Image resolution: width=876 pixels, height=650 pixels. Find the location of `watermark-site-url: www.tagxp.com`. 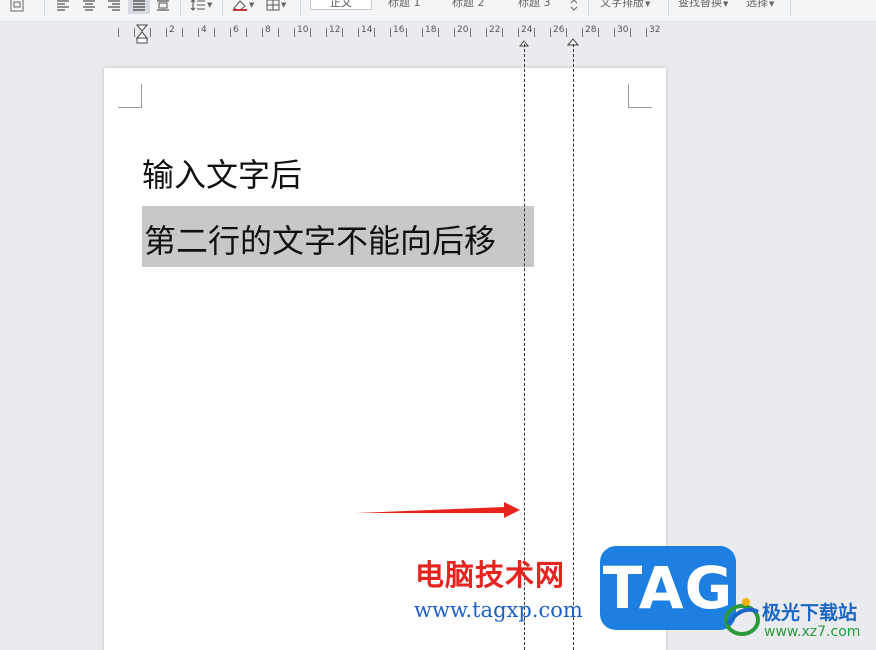

watermark-site-url: www.tagxp.com is located at coordinates (498, 610).